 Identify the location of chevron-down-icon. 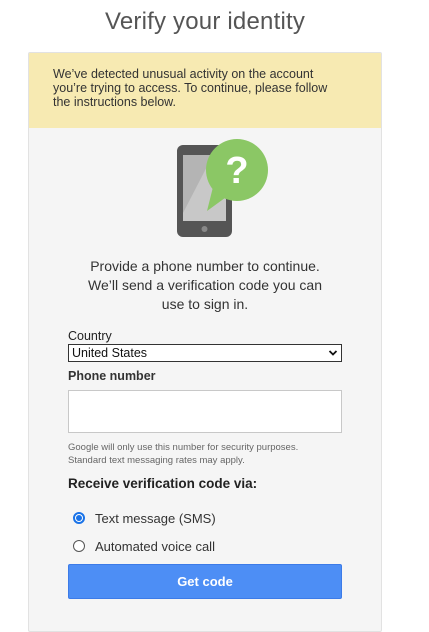
(333, 353).